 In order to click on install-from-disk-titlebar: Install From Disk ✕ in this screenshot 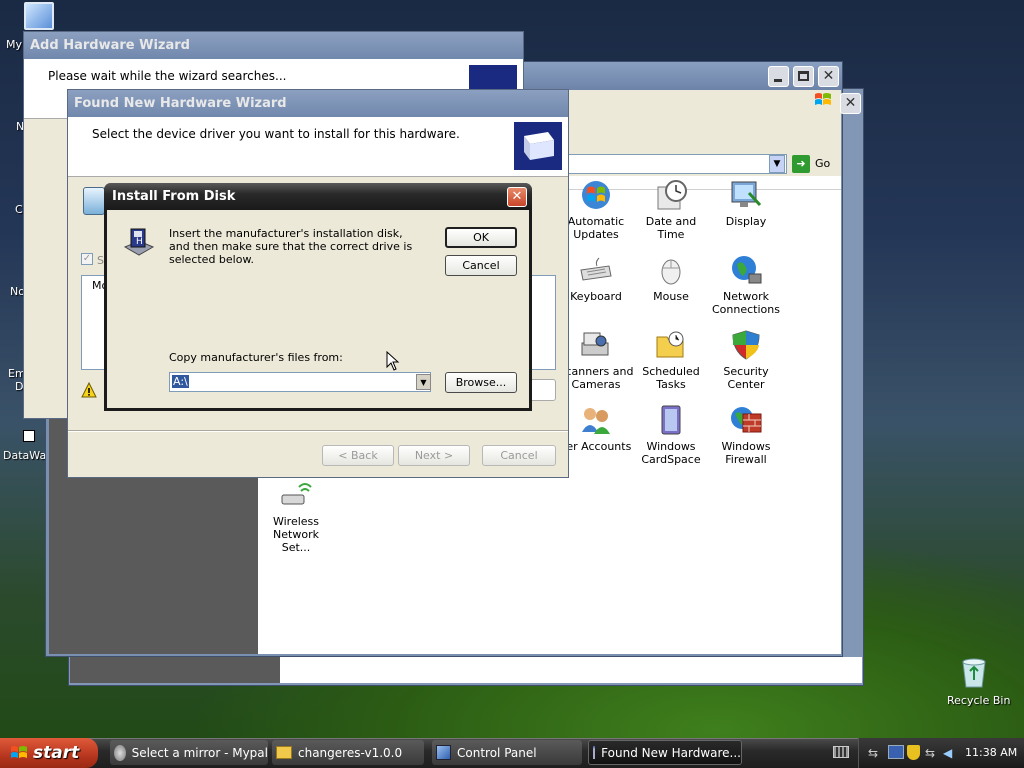, I will do `click(318, 196)`.